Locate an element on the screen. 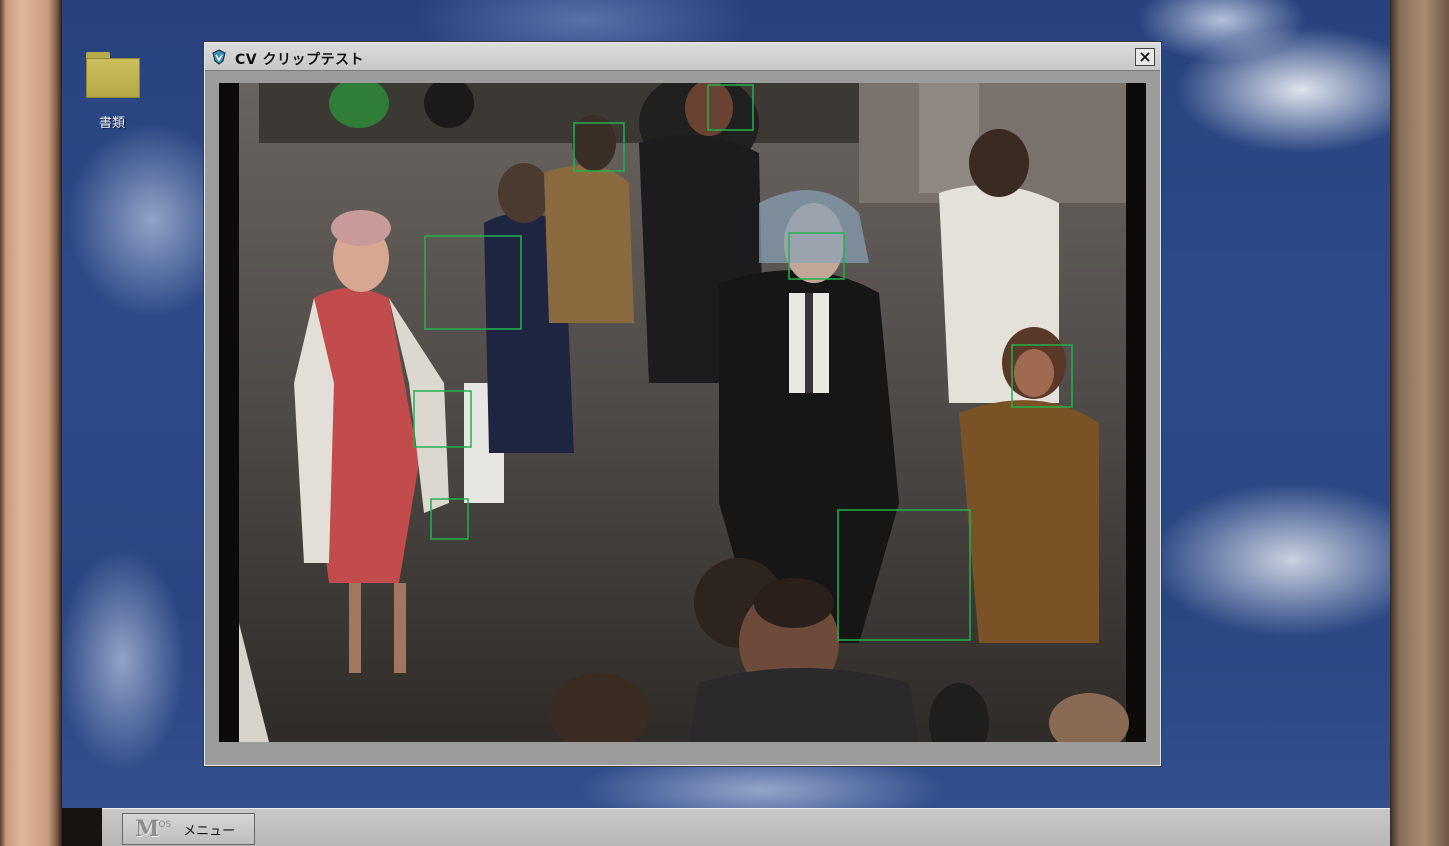  desktop-icon-label: 書類 is located at coordinates (111, 123).